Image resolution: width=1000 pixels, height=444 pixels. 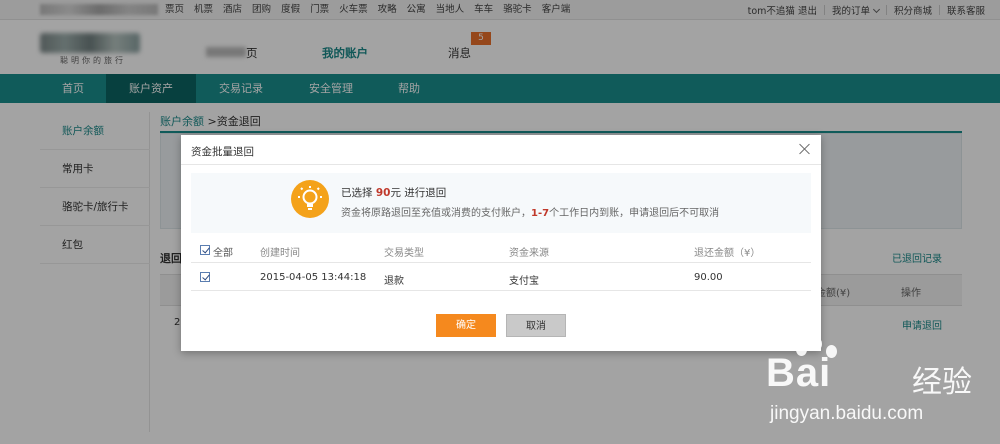 What do you see at coordinates (280, 253) in the screenshot?
I see `header-created-time: 创建时间` at bounding box center [280, 253].